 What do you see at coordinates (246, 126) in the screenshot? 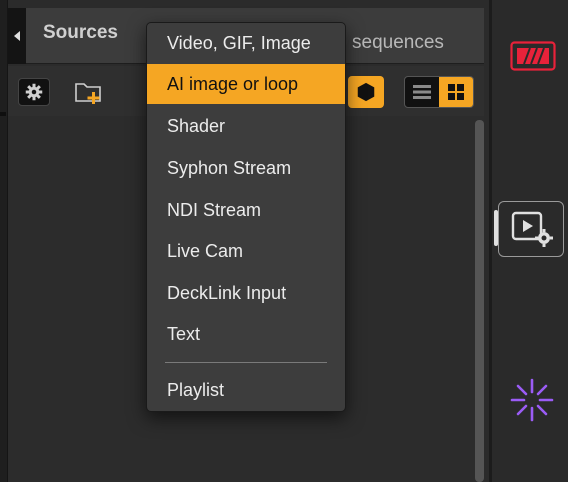
I see `menu-item-shader: Shader` at bounding box center [246, 126].